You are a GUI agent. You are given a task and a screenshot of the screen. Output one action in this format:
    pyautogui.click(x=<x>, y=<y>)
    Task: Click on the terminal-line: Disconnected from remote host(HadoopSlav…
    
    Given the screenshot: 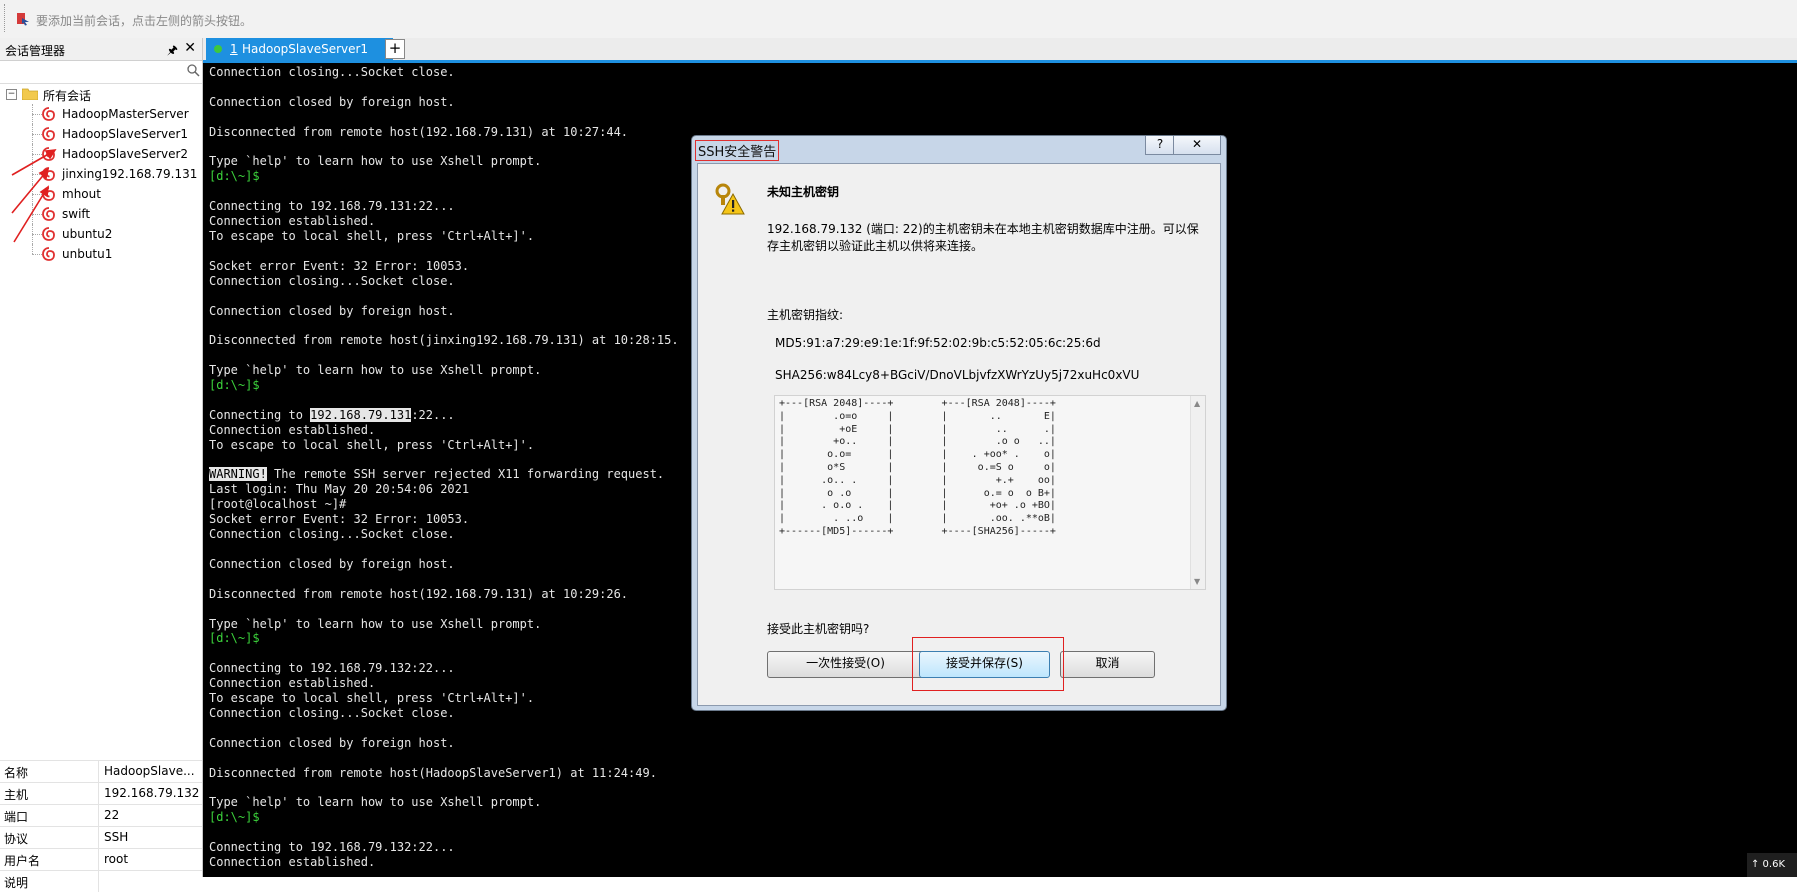 What is the action you would take?
    pyautogui.click(x=444, y=773)
    